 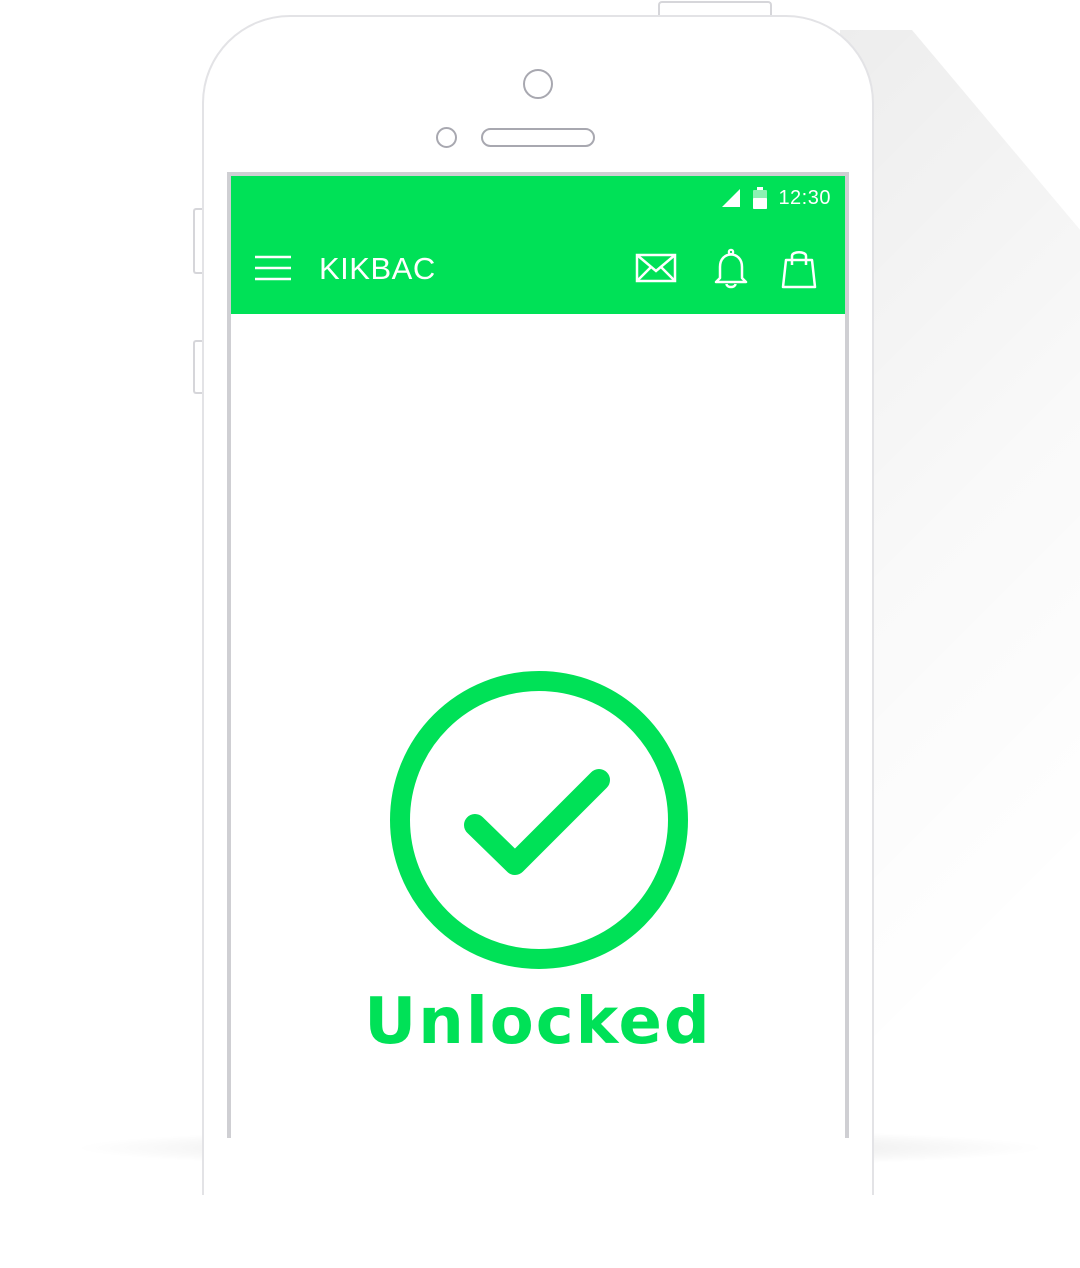 I want to click on mail-button, so click(x=656, y=270).